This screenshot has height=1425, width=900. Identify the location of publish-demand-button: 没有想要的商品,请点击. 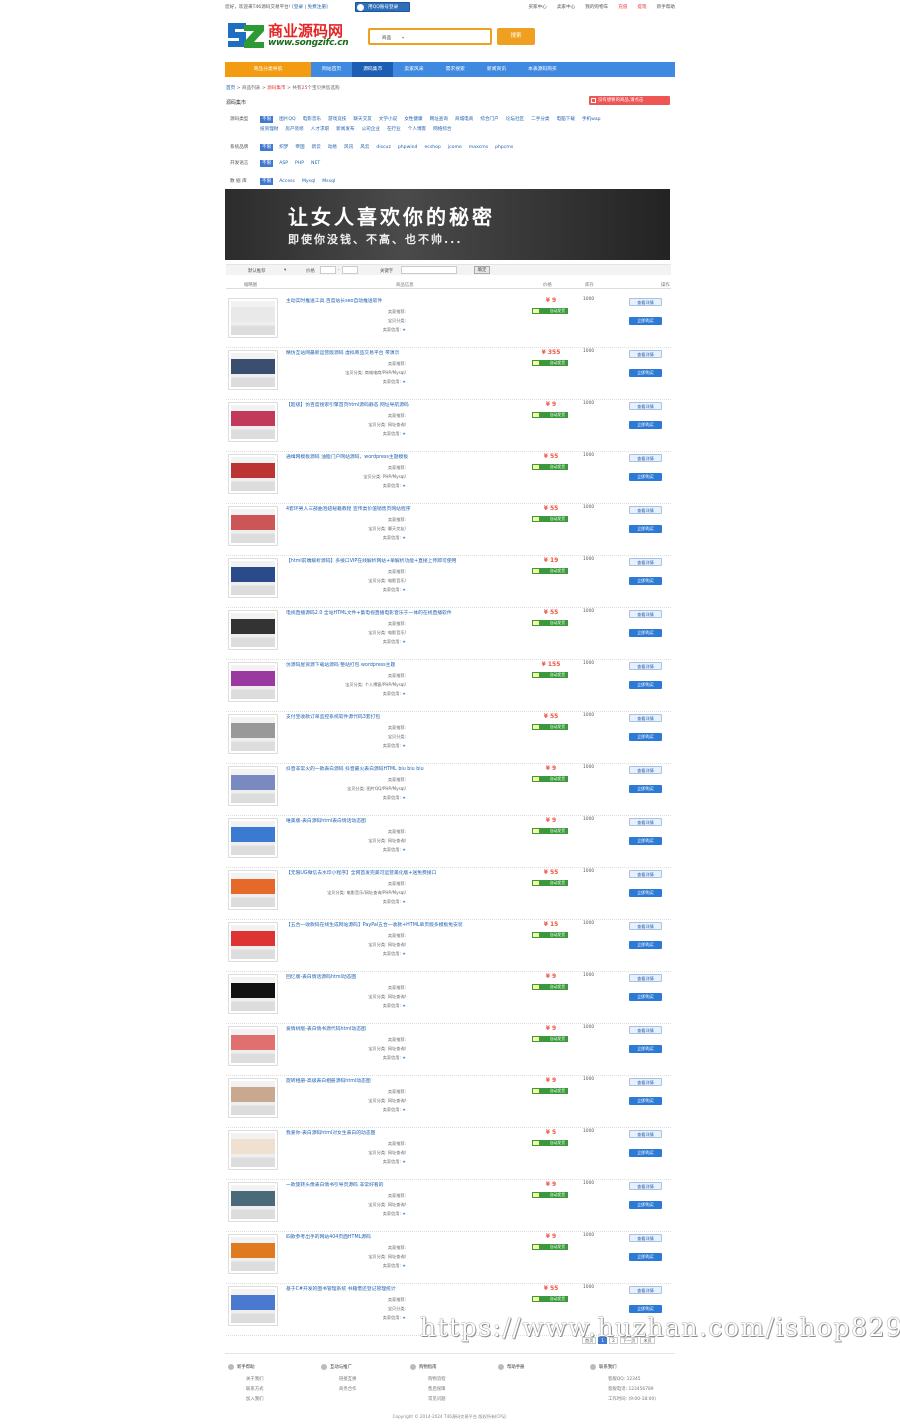
(629, 100).